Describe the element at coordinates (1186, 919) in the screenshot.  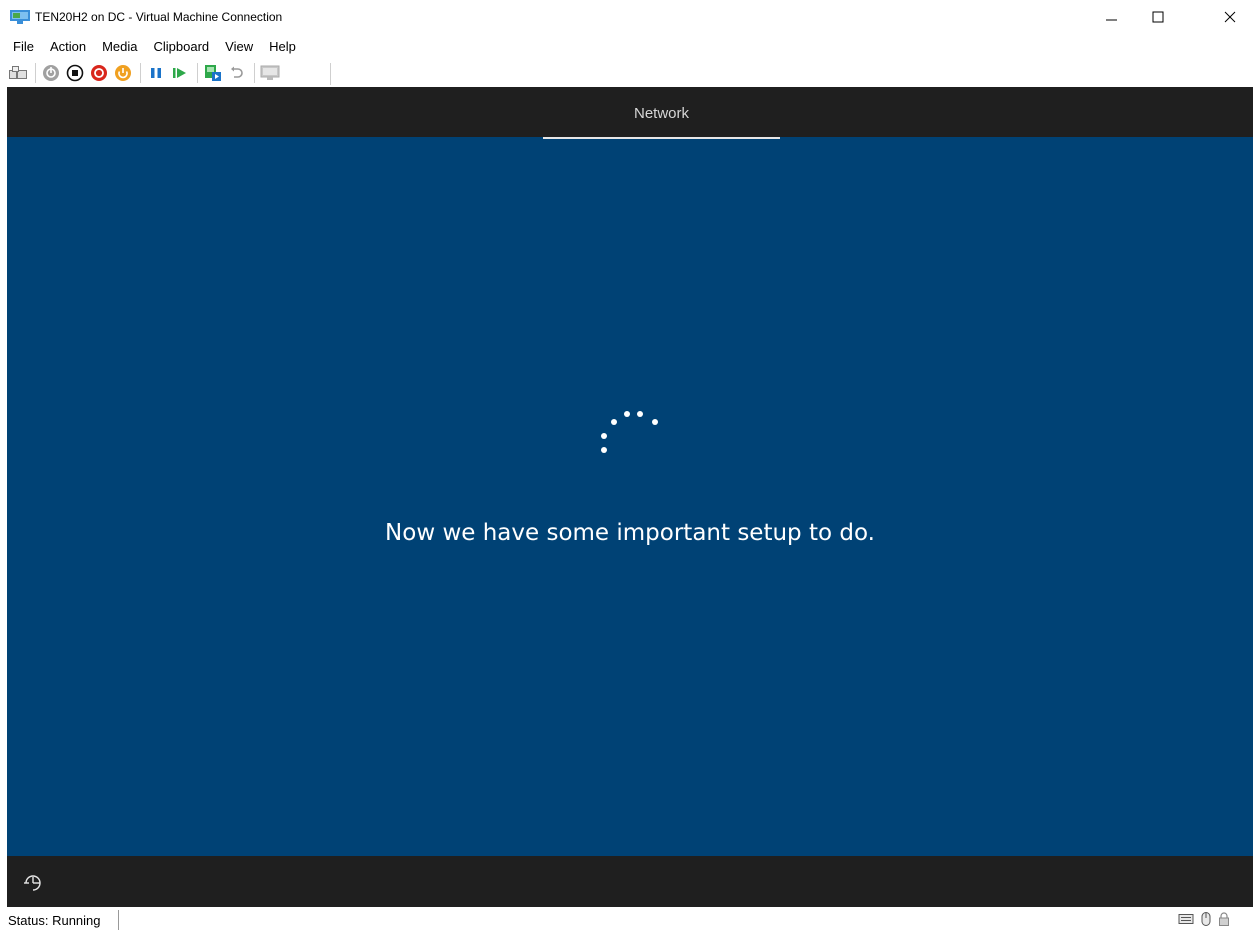
I see `keyboard-icon` at that location.